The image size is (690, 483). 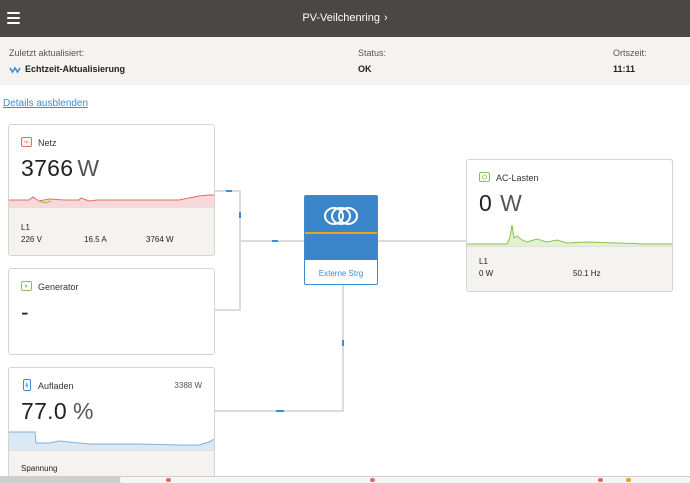 I want to click on top-bar: PV-Veilchenring ›, so click(x=345, y=18).